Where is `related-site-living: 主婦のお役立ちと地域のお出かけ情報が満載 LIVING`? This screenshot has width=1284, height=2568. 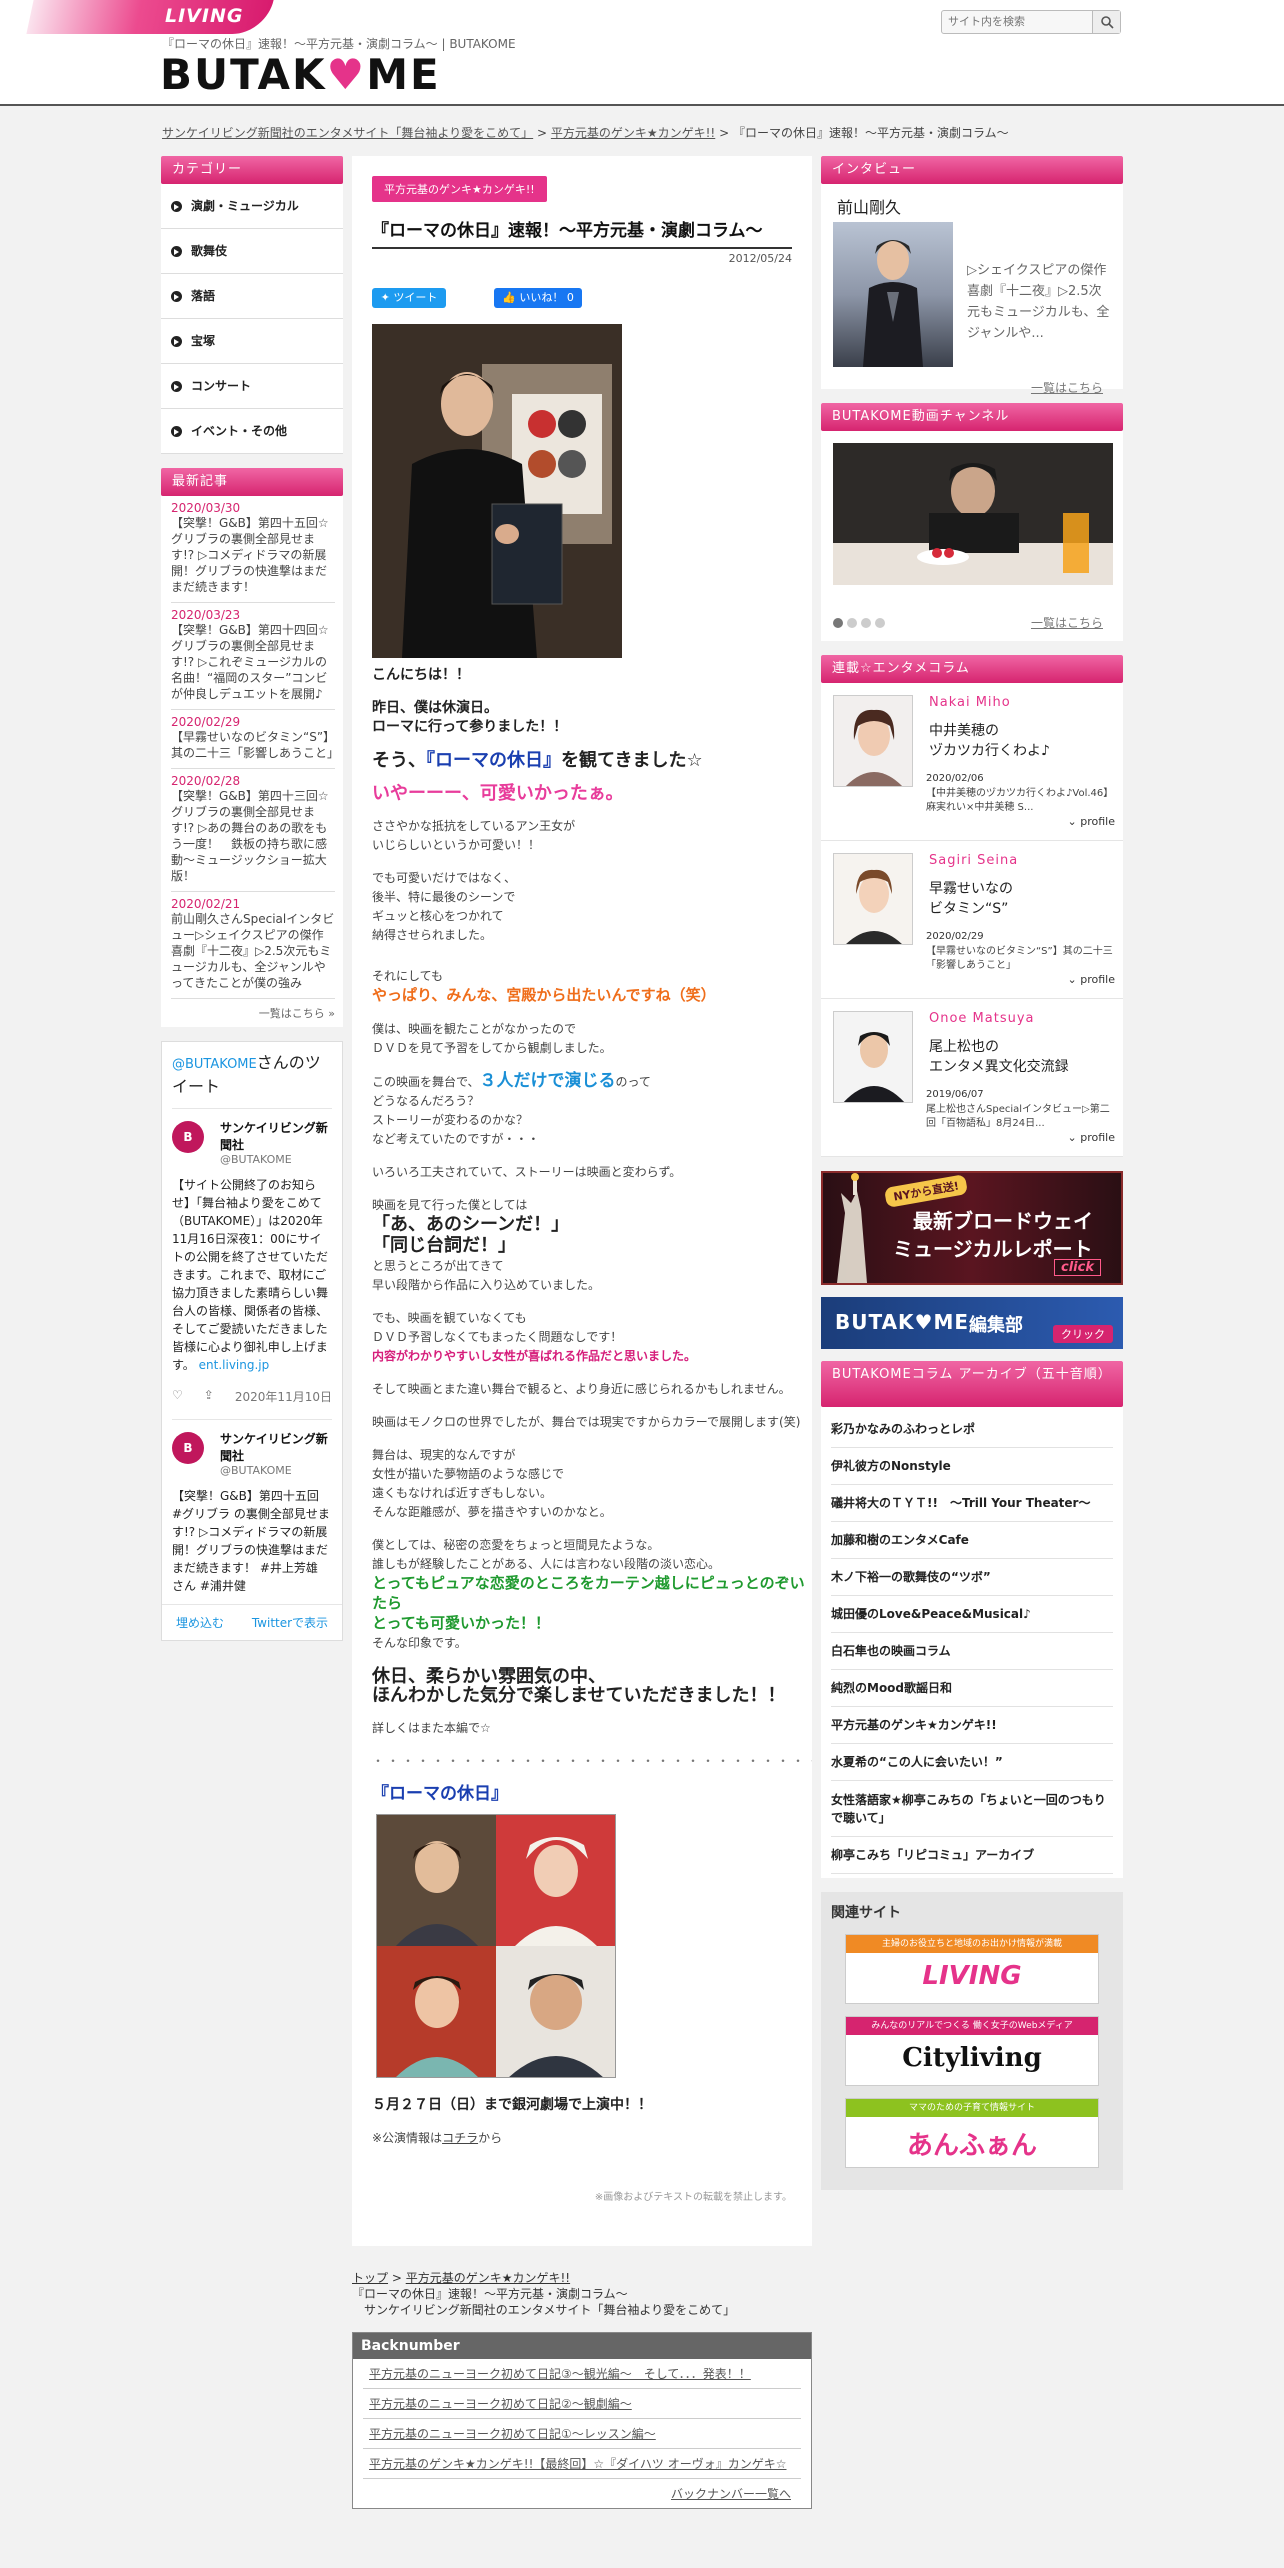 related-site-living: 主婦のお役立ちと地域のお出かけ情報が満載 LIVING is located at coordinates (972, 1969).